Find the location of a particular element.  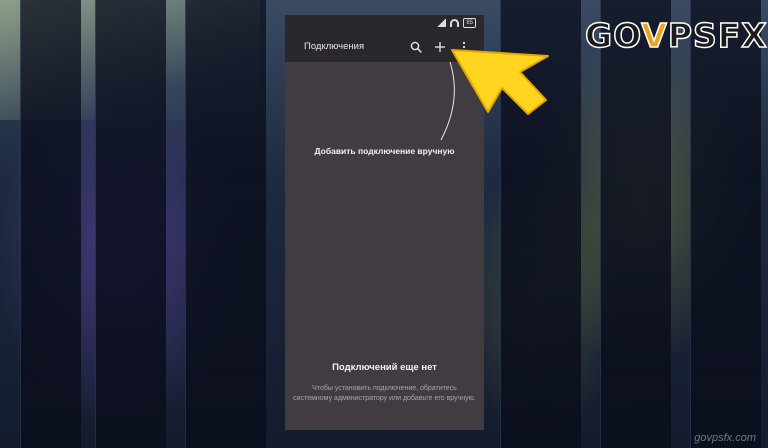

brand-logo: GOVPSFX is located at coordinates (676, 35).